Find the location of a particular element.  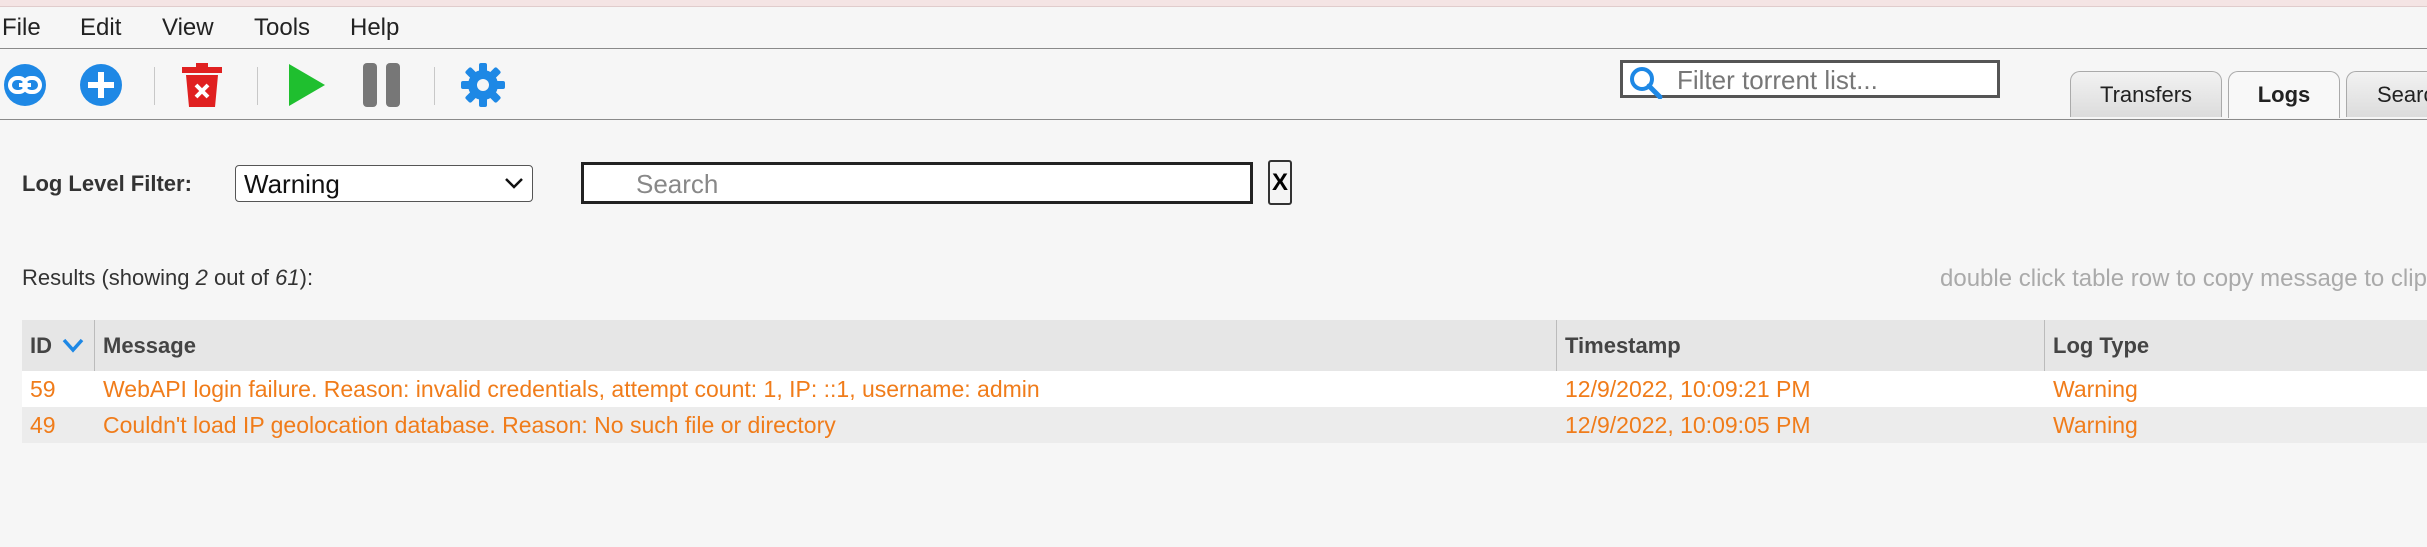

link-icon is located at coordinates (25, 85).